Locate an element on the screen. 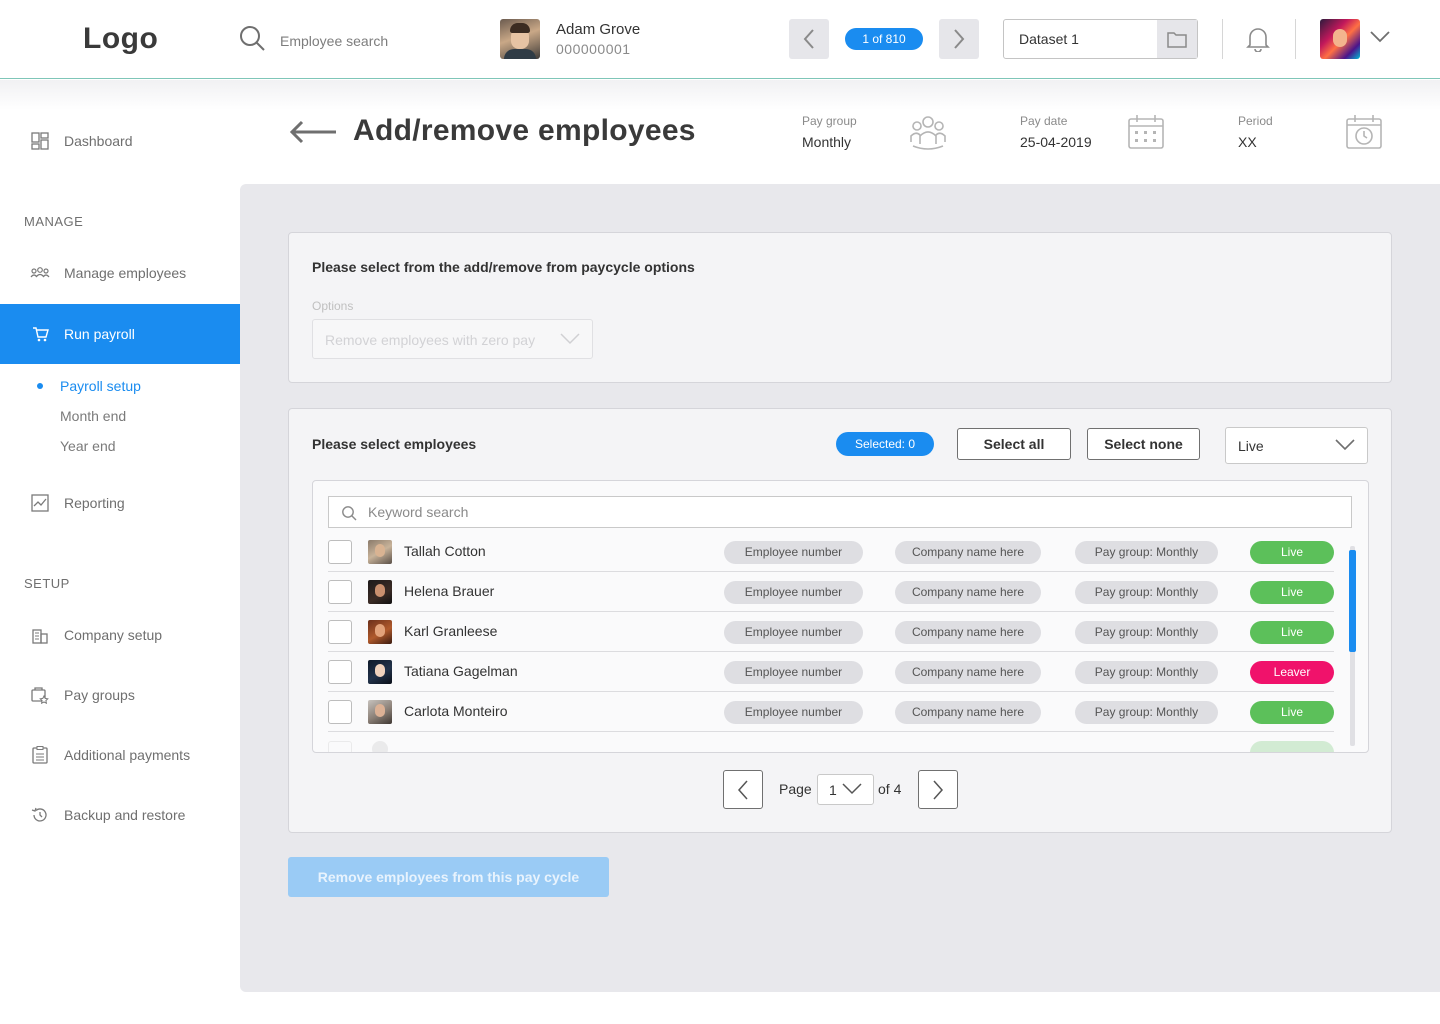  next-employee-button is located at coordinates (959, 39).